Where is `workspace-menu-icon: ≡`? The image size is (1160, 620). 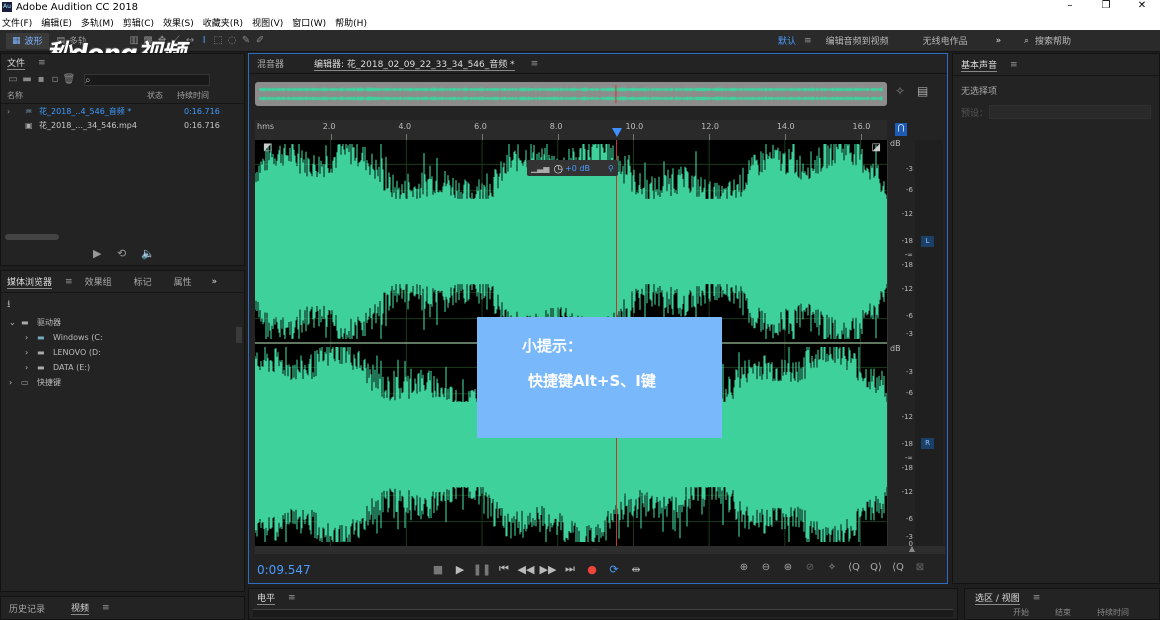
workspace-menu-icon: ≡ is located at coordinates (808, 41).